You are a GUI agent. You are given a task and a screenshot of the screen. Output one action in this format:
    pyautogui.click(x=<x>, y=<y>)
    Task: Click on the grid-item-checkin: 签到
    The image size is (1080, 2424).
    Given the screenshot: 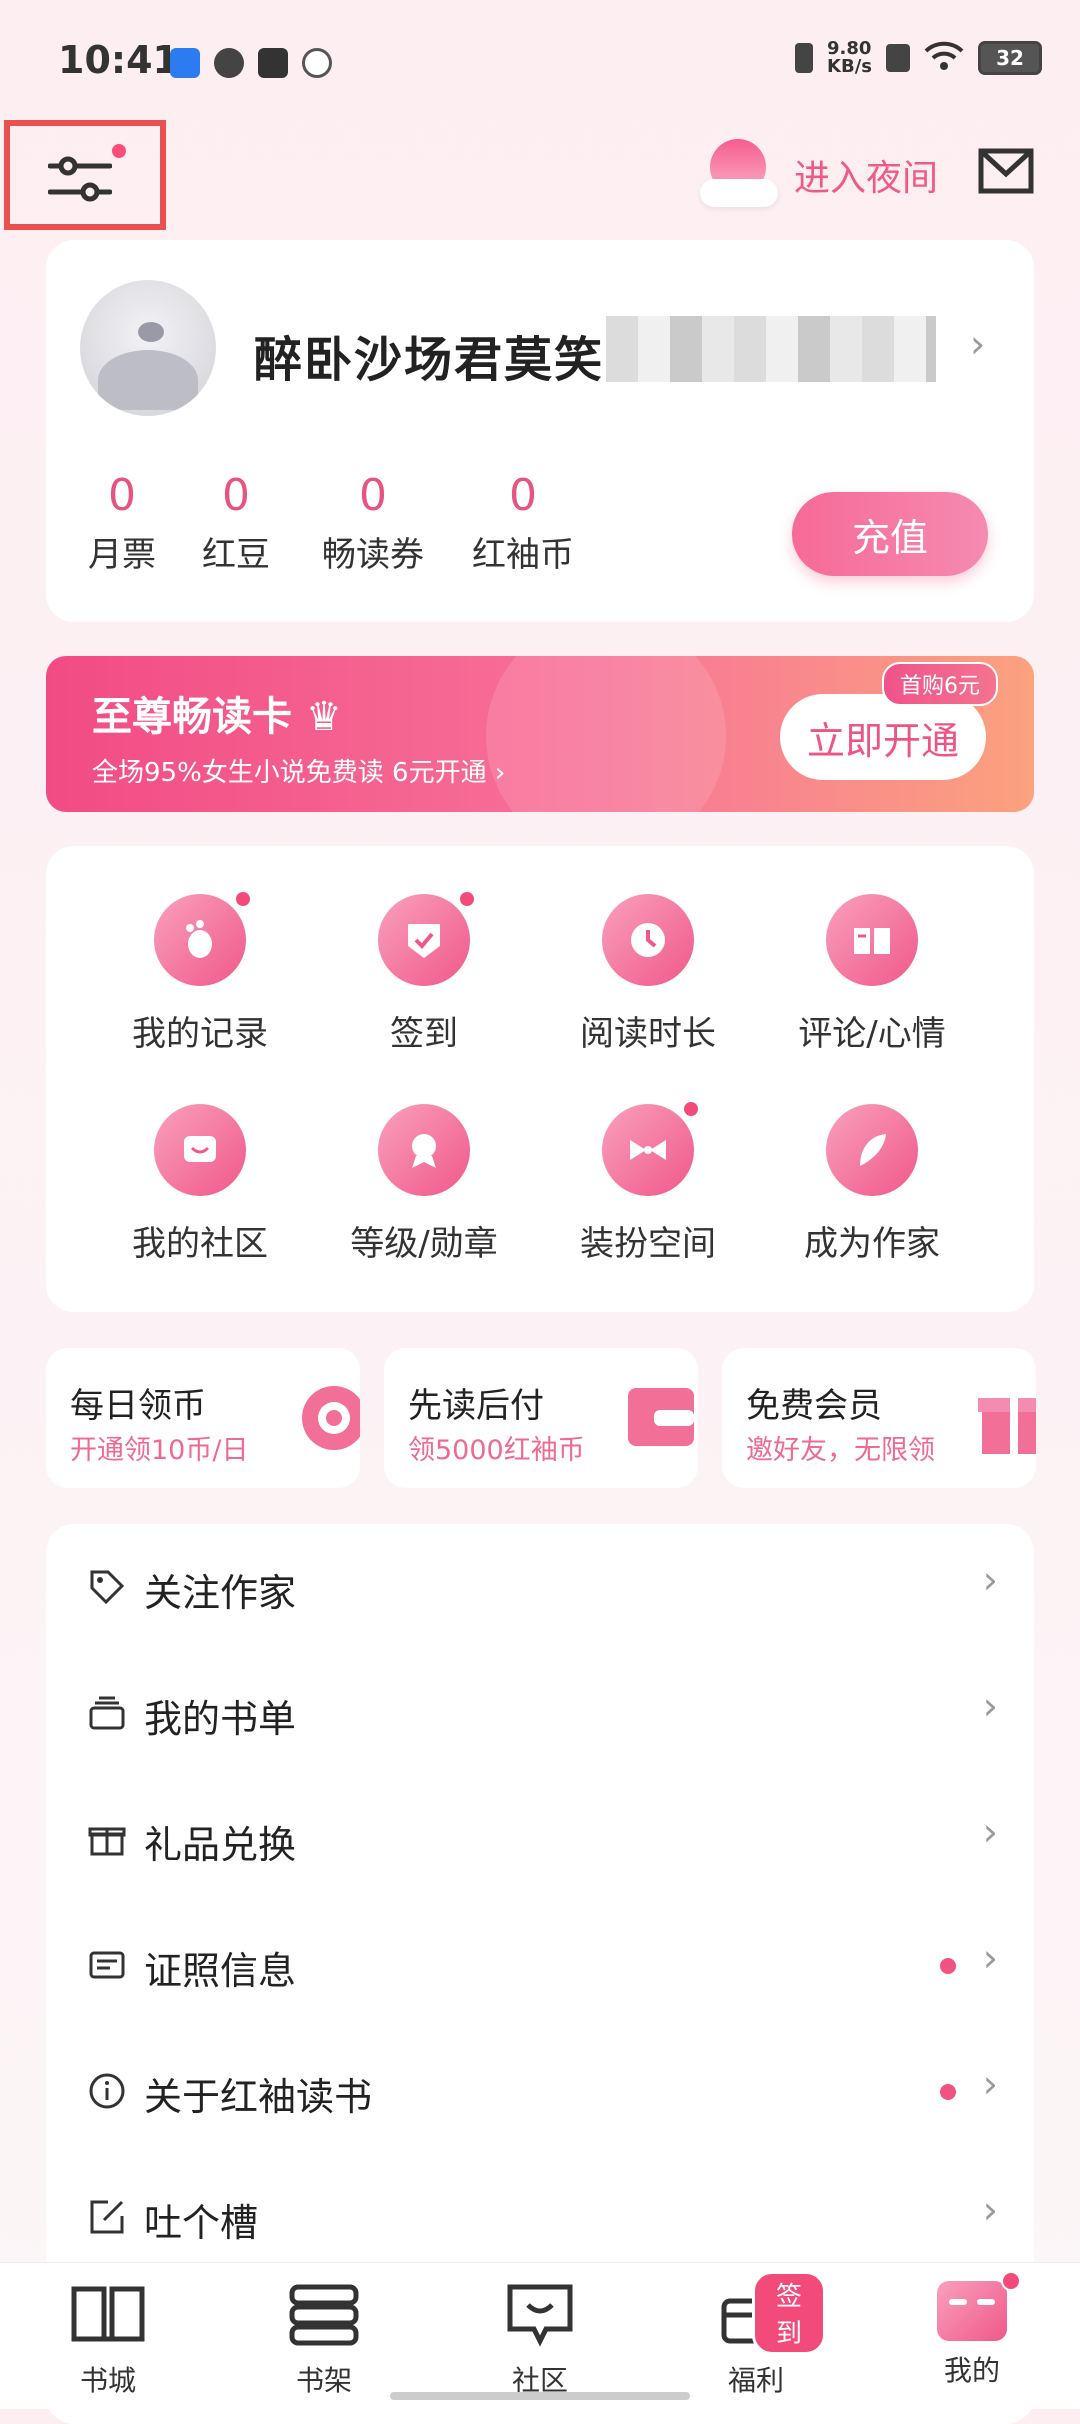 What is the action you would take?
    pyautogui.click(x=424, y=972)
    